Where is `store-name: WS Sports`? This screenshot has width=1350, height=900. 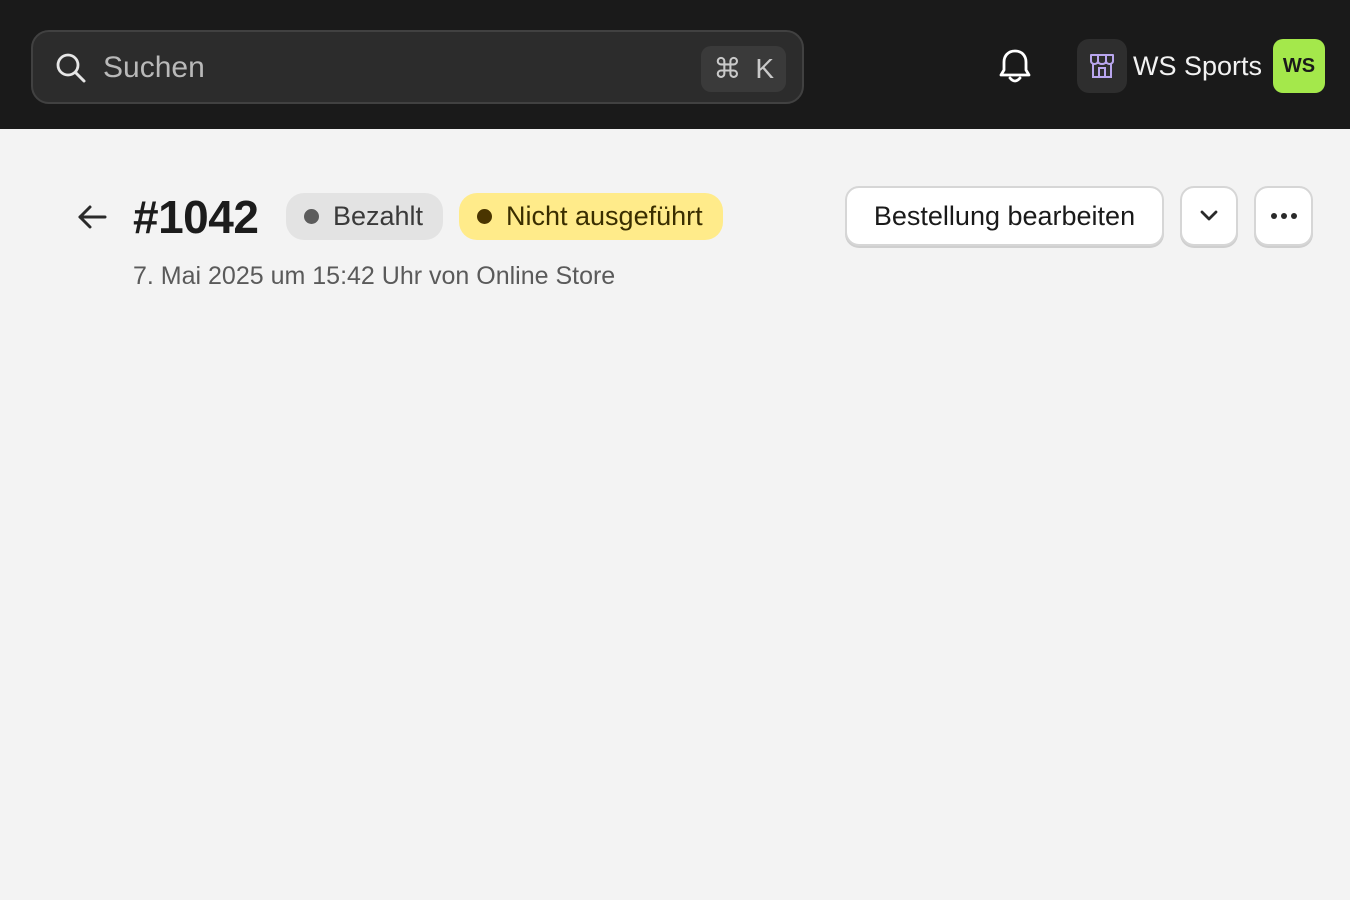
store-name: WS Sports is located at coordinates (1198, 65).